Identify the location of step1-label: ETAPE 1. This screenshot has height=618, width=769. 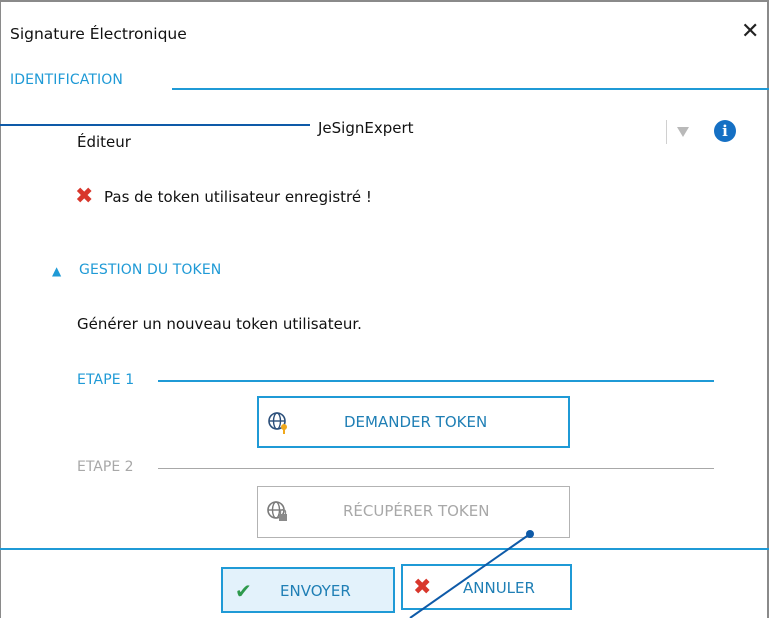
(106, 380).